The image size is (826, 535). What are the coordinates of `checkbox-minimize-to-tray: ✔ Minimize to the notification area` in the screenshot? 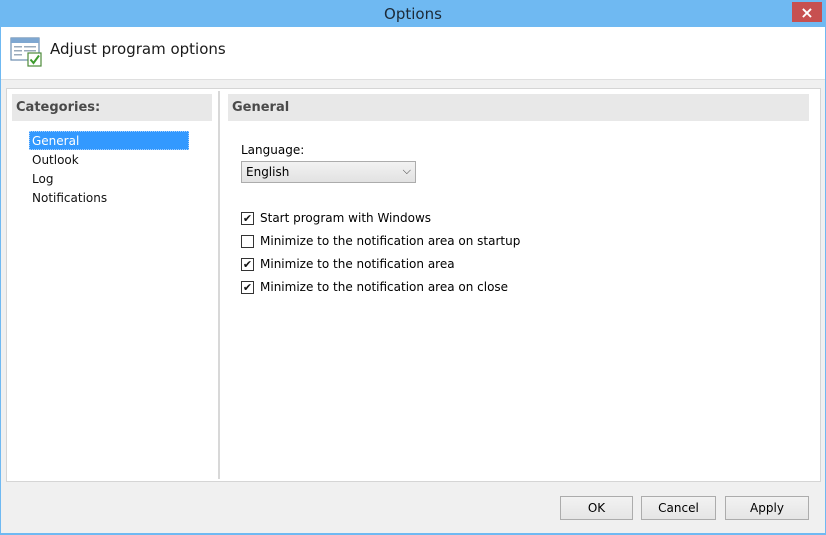 It's located at (348, 264).